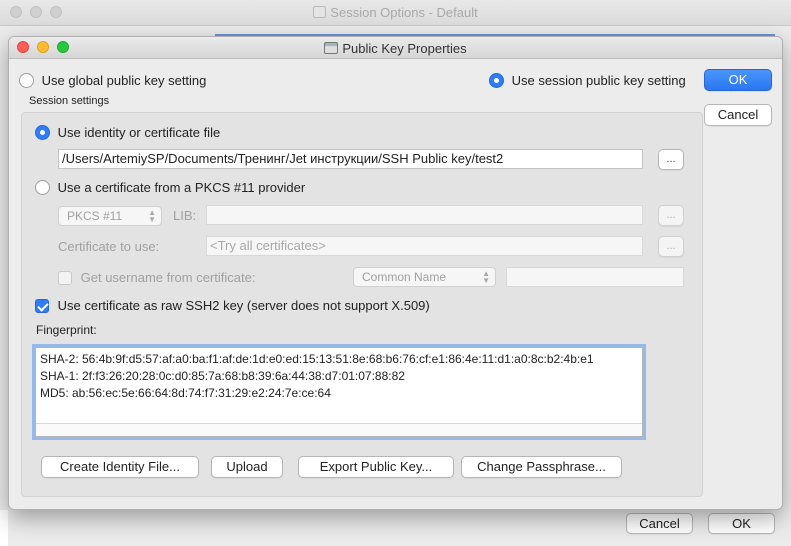 This screenshot has height=546, width=791. I want to click on get-username-checkbox-row: Get username from certificate:, so click(156, 277).